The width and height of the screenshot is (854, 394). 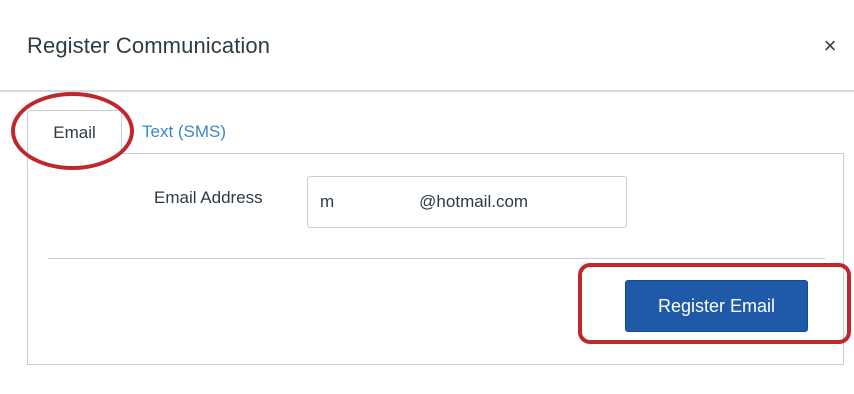 What do you see at coordinates (467, 202) in the screenshot?
I see `email-address-input: m @hotmail.com` at bounding box center [467, 202].